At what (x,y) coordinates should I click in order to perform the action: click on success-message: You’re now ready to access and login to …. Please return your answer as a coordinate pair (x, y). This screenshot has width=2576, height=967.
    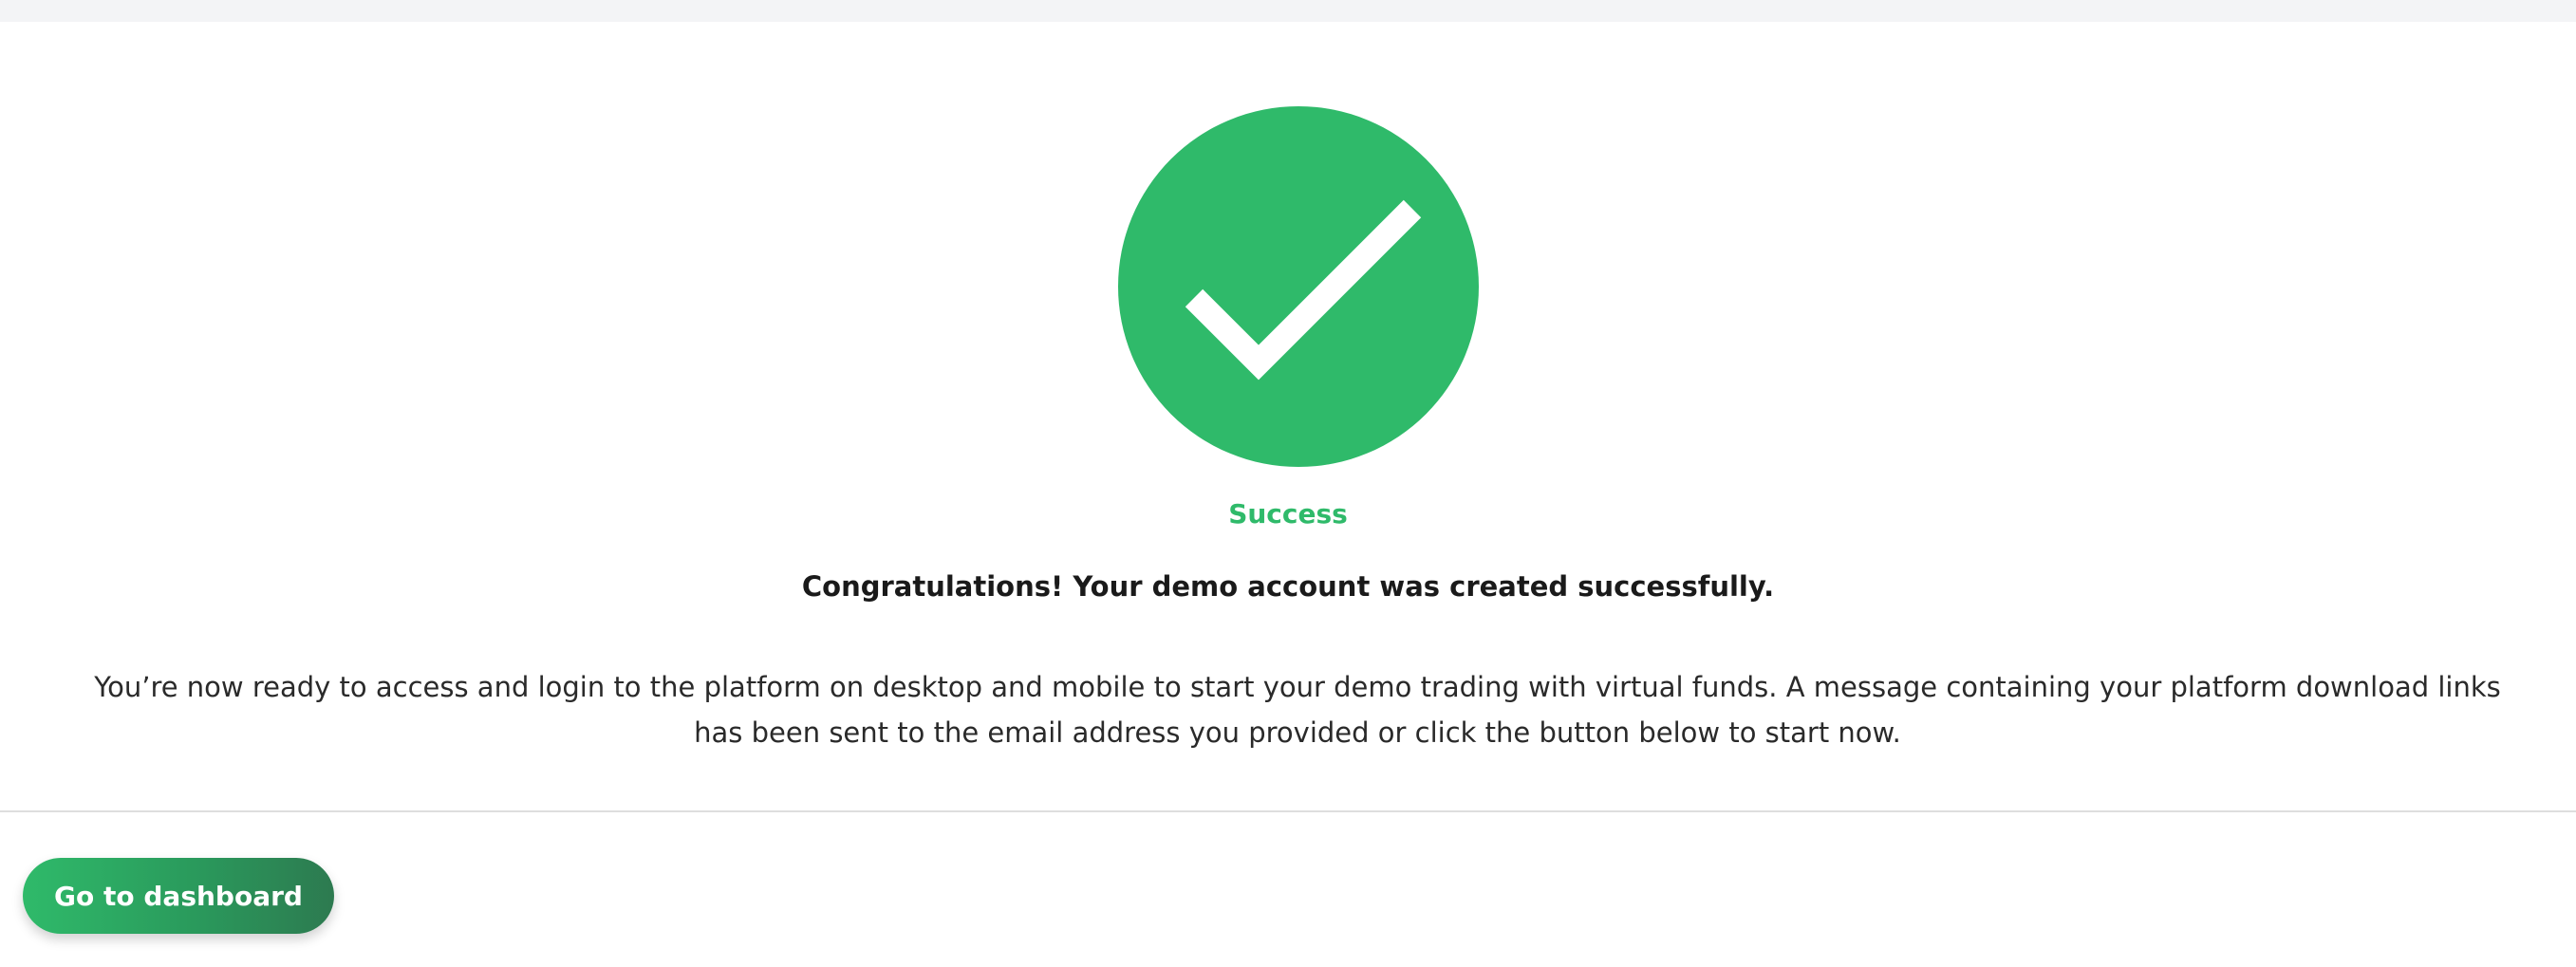
    Looking at the image, I should click on (1298, 710).